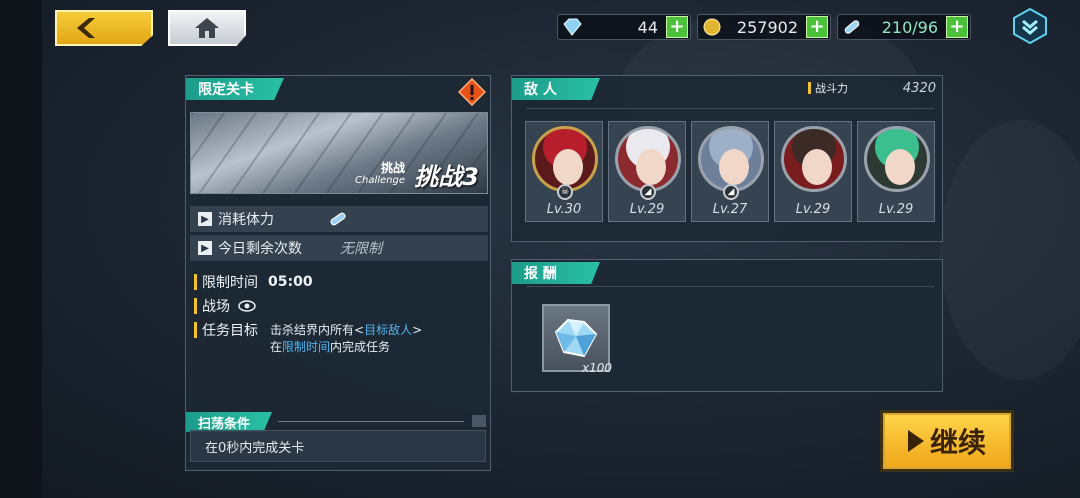 The height and width of the screenshot is (498, 1080). I want to click on stamina-cost-label: 消耗体力, so click(246, 220).